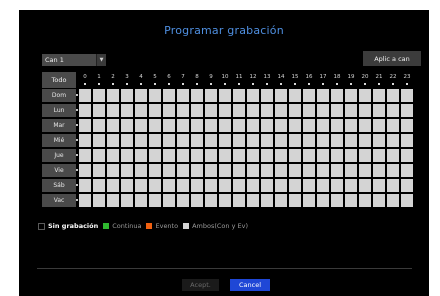  What do you see at coordinates (155, 77) in the screenshot?
I see `hour-header: 5` at bounding box center [155, 77].